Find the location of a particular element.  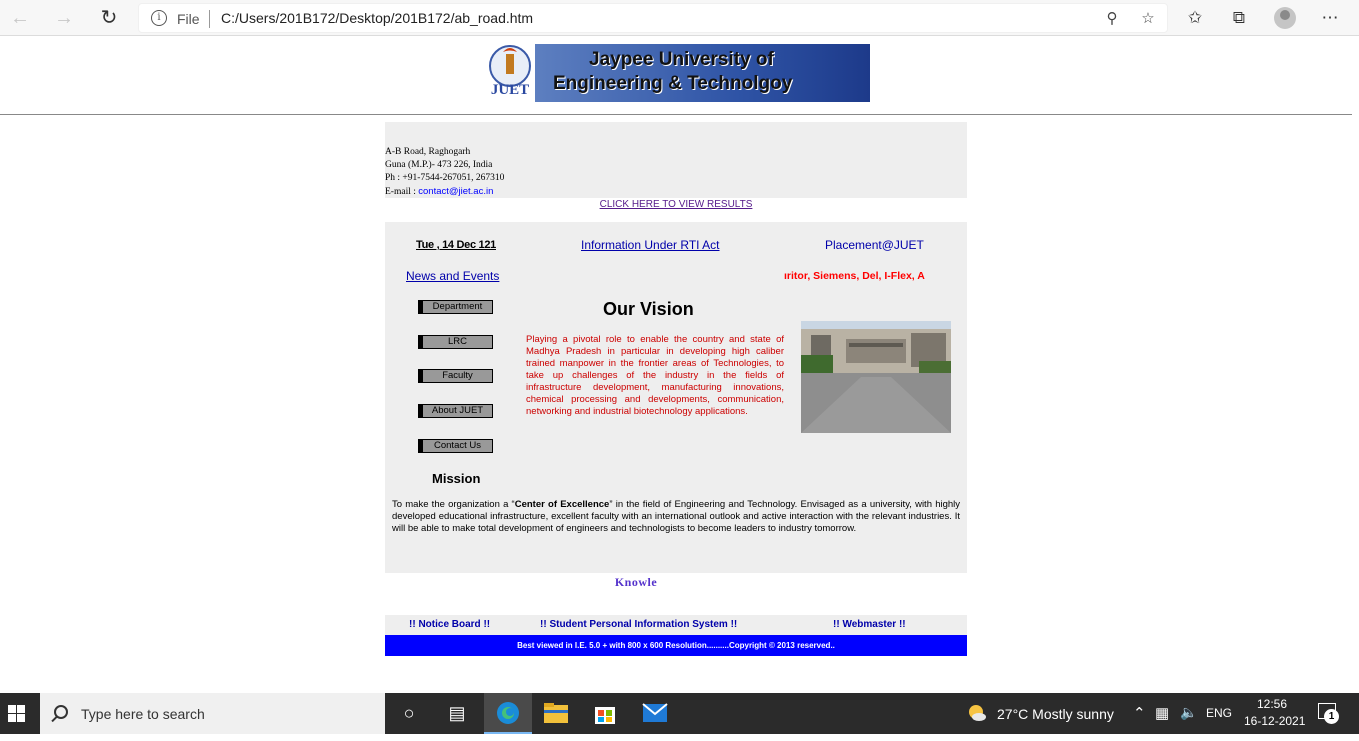

email-link: contact@jiet.ac.in is located at coordinates (455, 191).